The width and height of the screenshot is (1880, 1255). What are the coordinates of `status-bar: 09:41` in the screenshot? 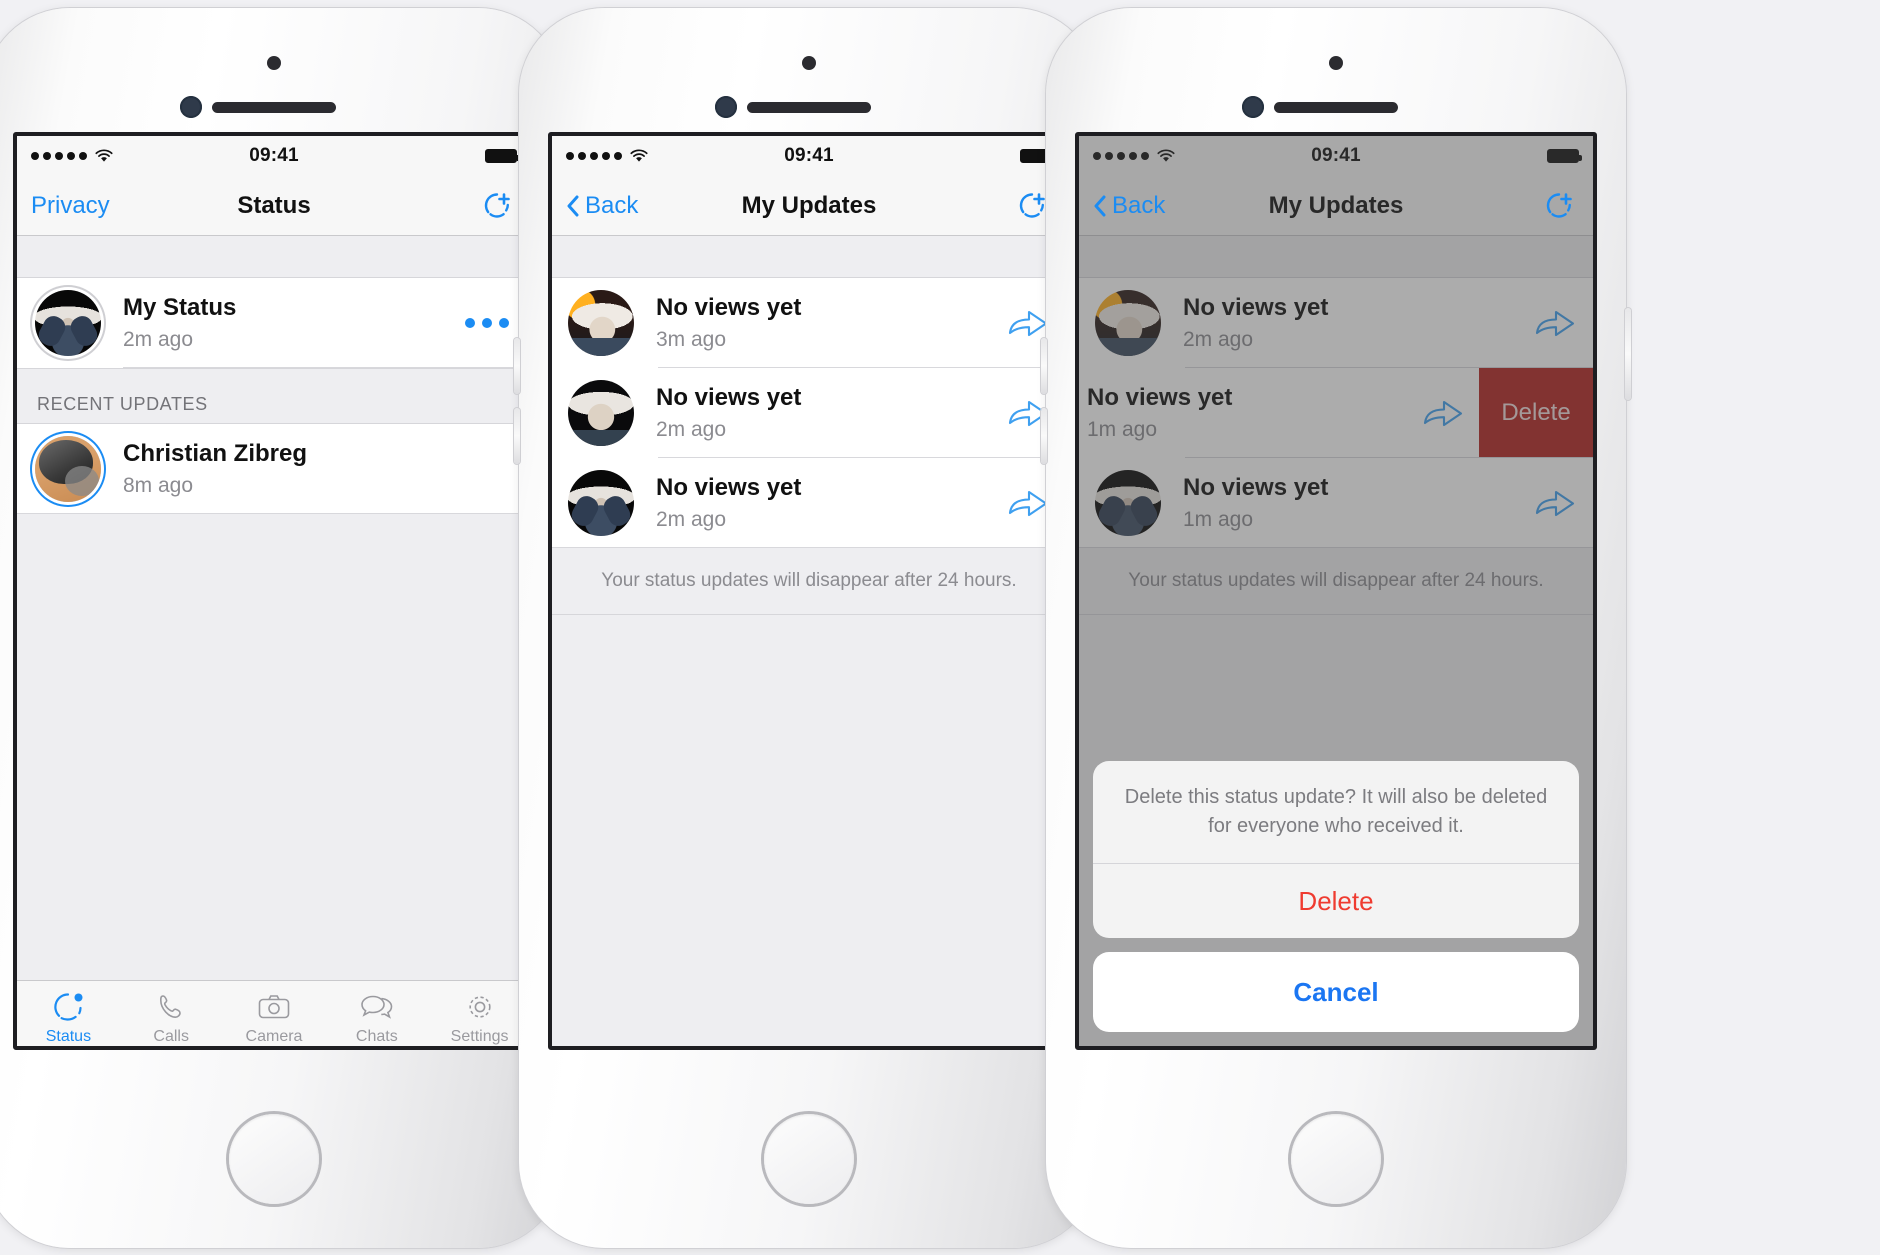 It's located at (1336, 156).